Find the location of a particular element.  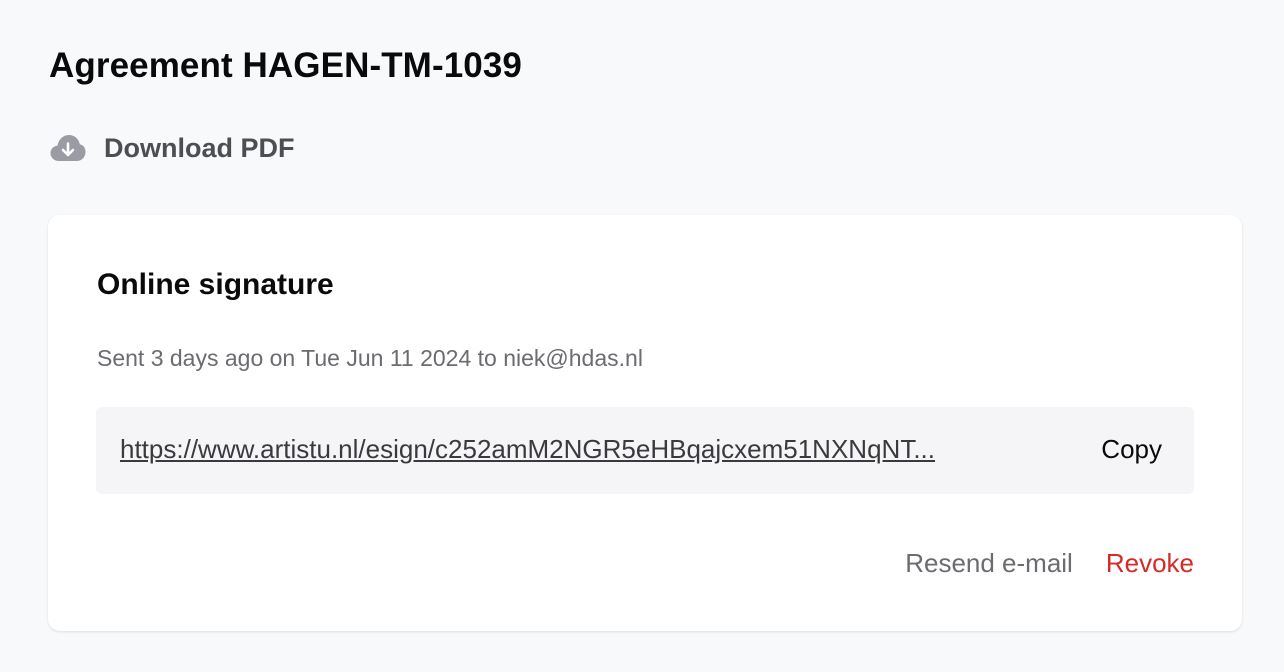

card-actions: Resend e-mail Revoke is located at coordinates (1049, 563).